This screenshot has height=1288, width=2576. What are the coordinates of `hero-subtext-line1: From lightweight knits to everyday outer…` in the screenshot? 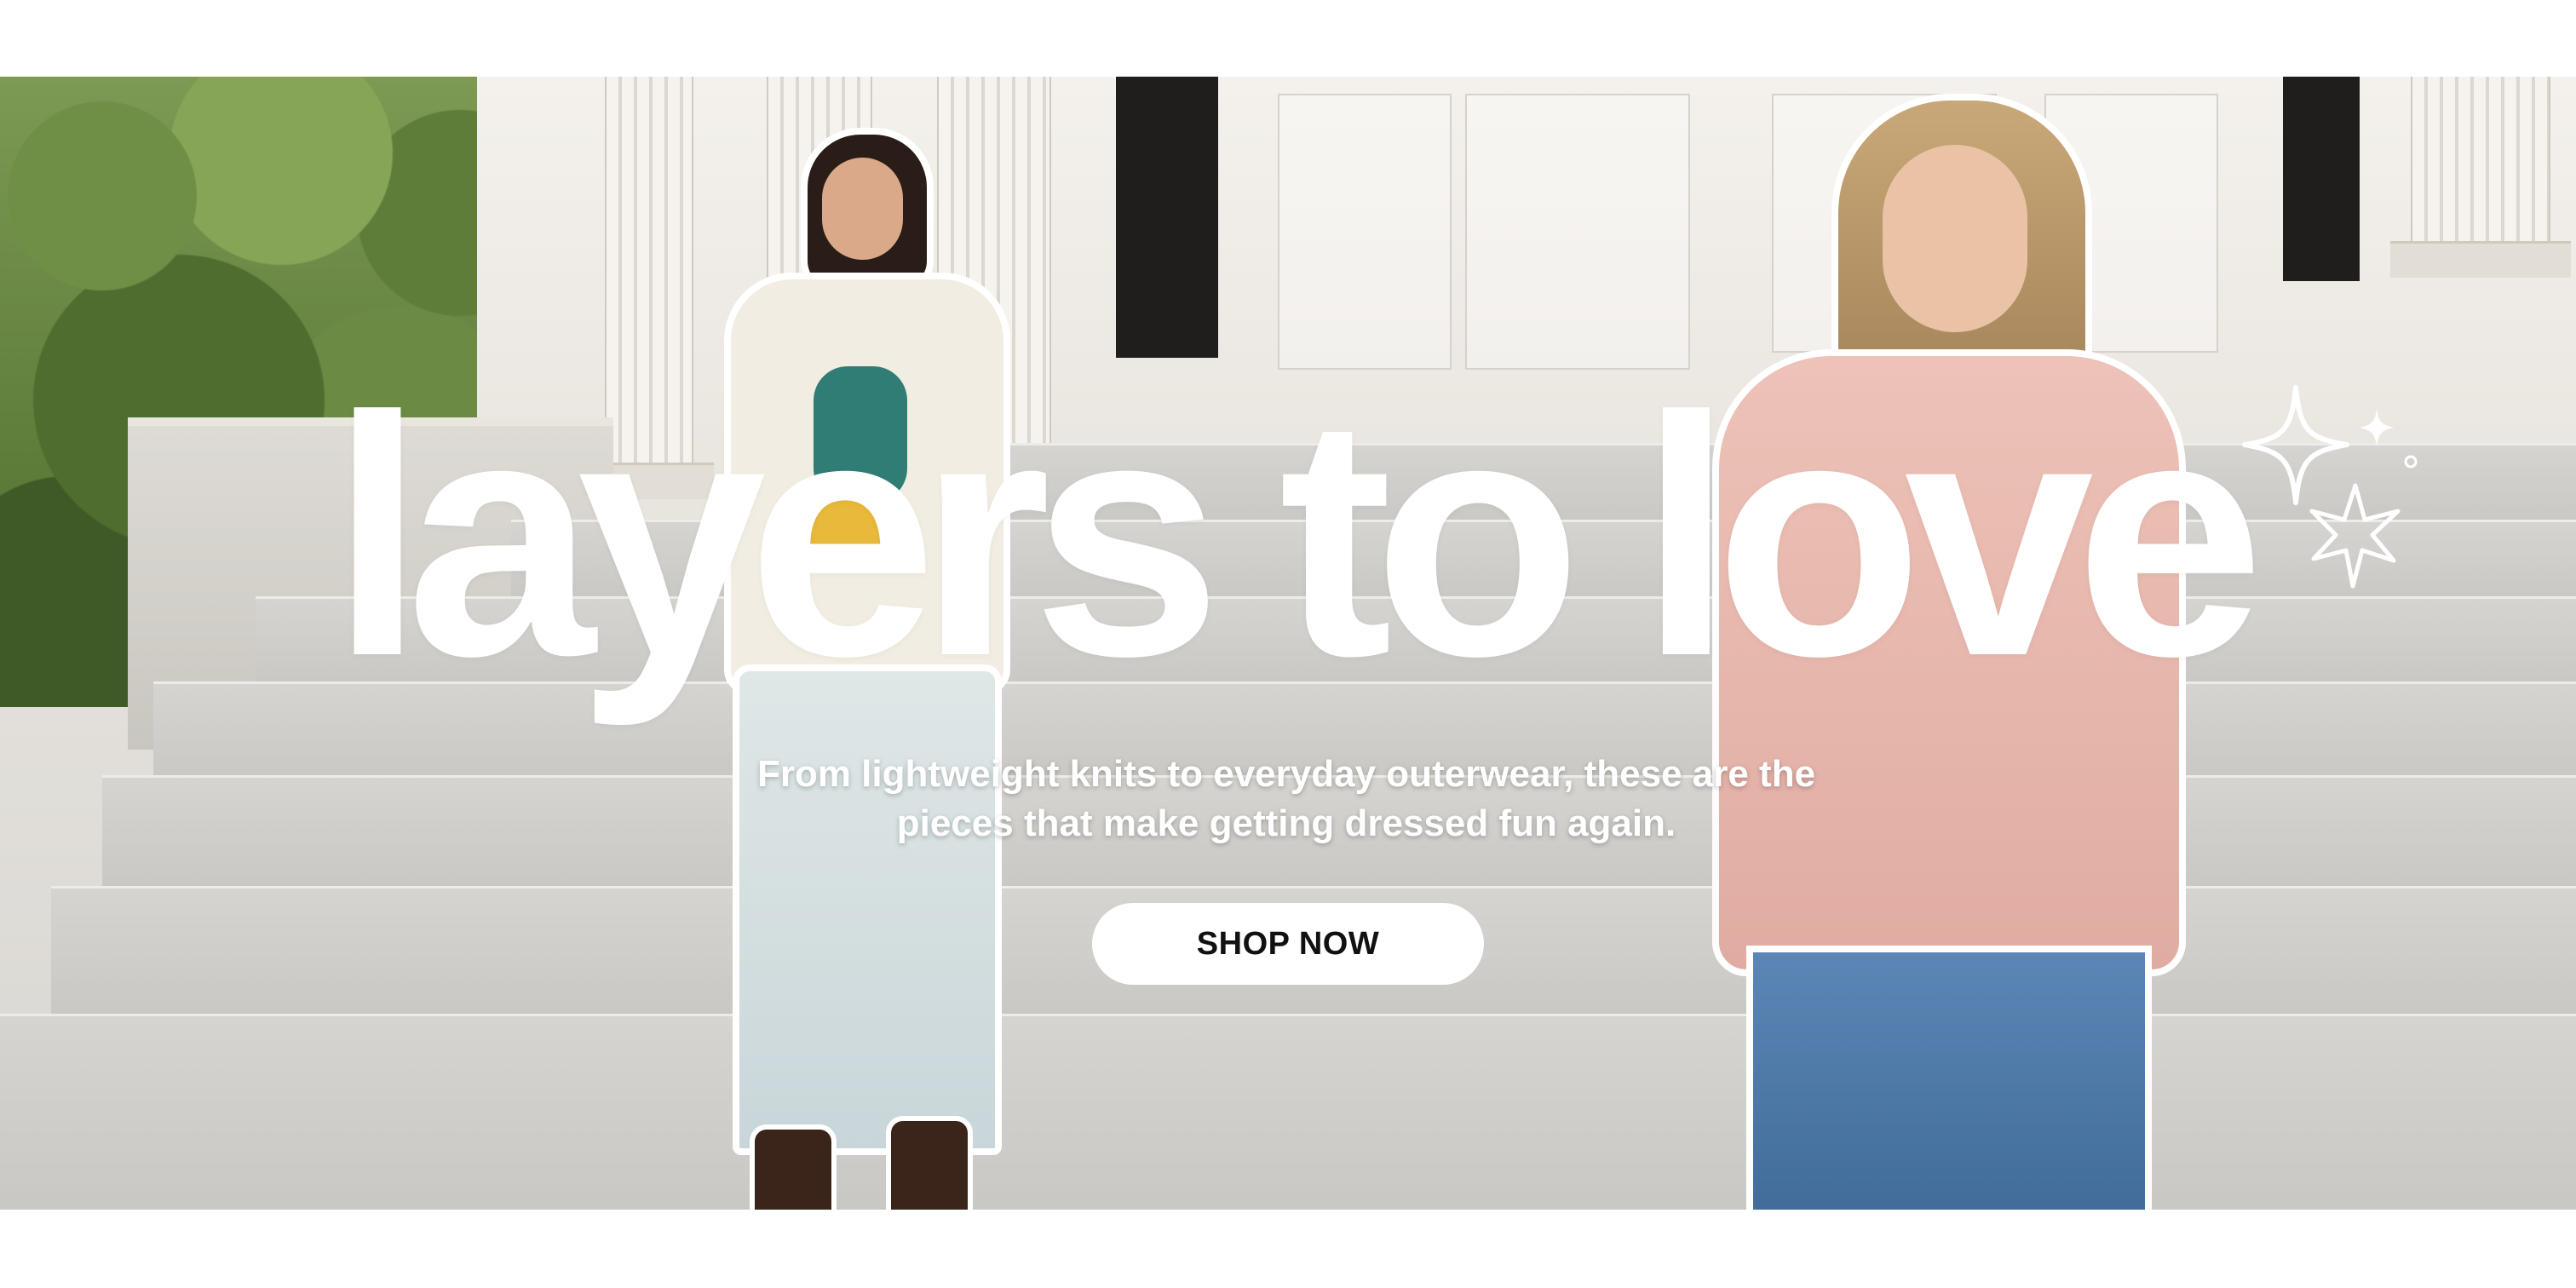 It's located at (1286, 774).